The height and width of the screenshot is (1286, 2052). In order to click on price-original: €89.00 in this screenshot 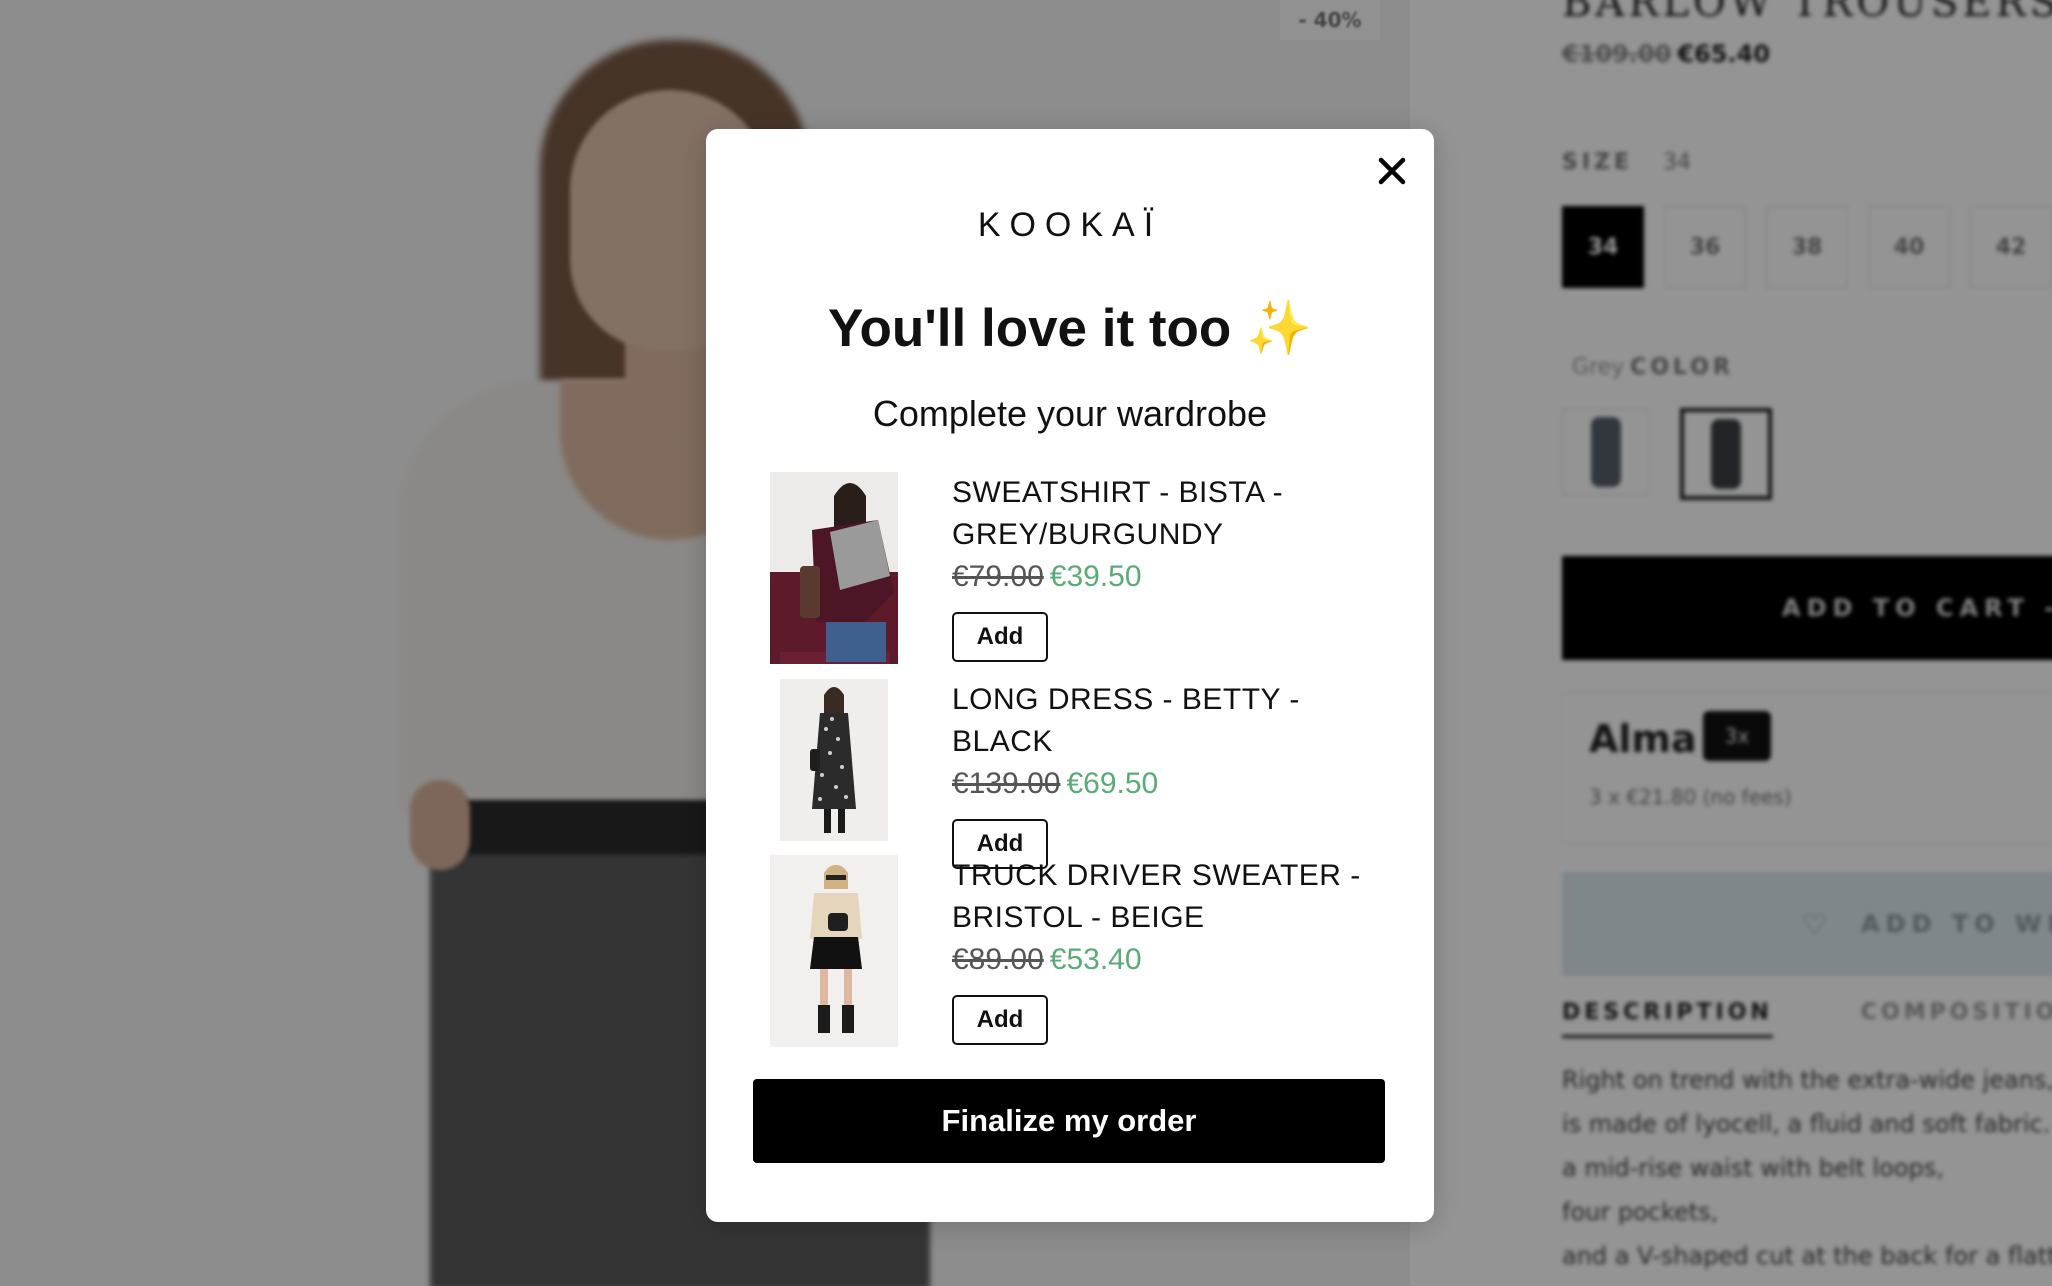, I will do `click(998, 959)`.